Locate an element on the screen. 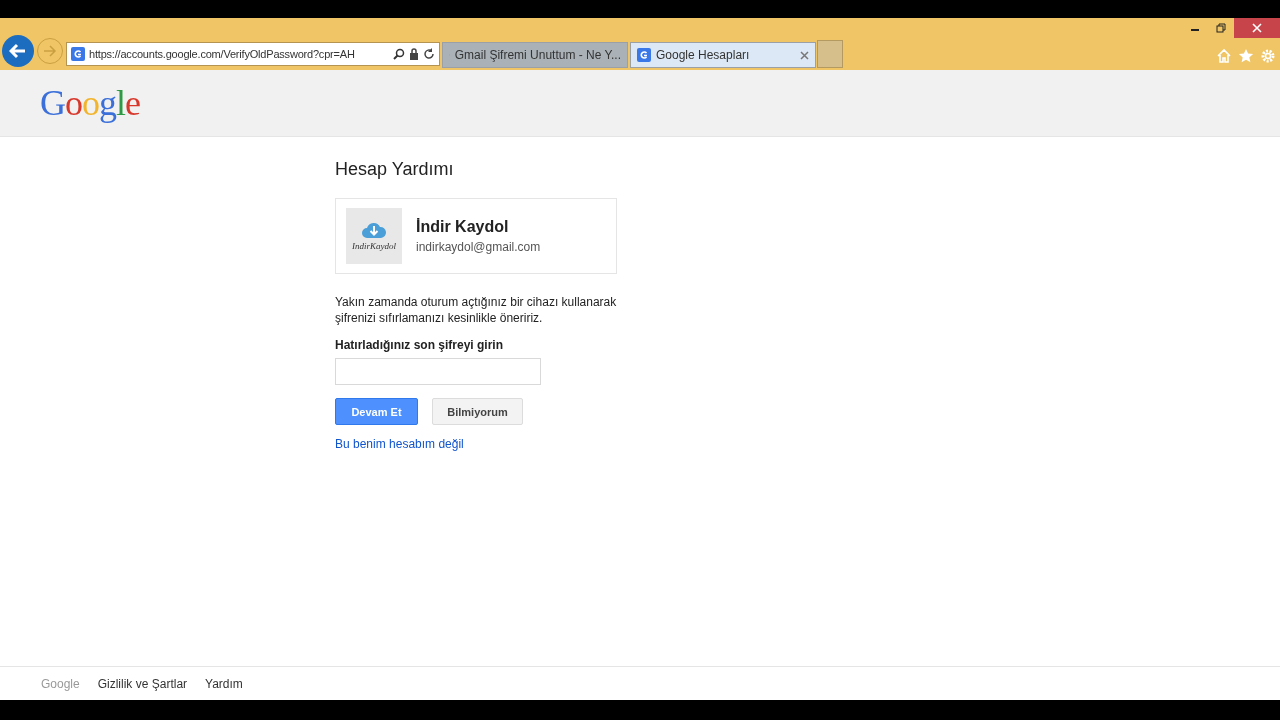  password-field is located at coordinates (438, 371).